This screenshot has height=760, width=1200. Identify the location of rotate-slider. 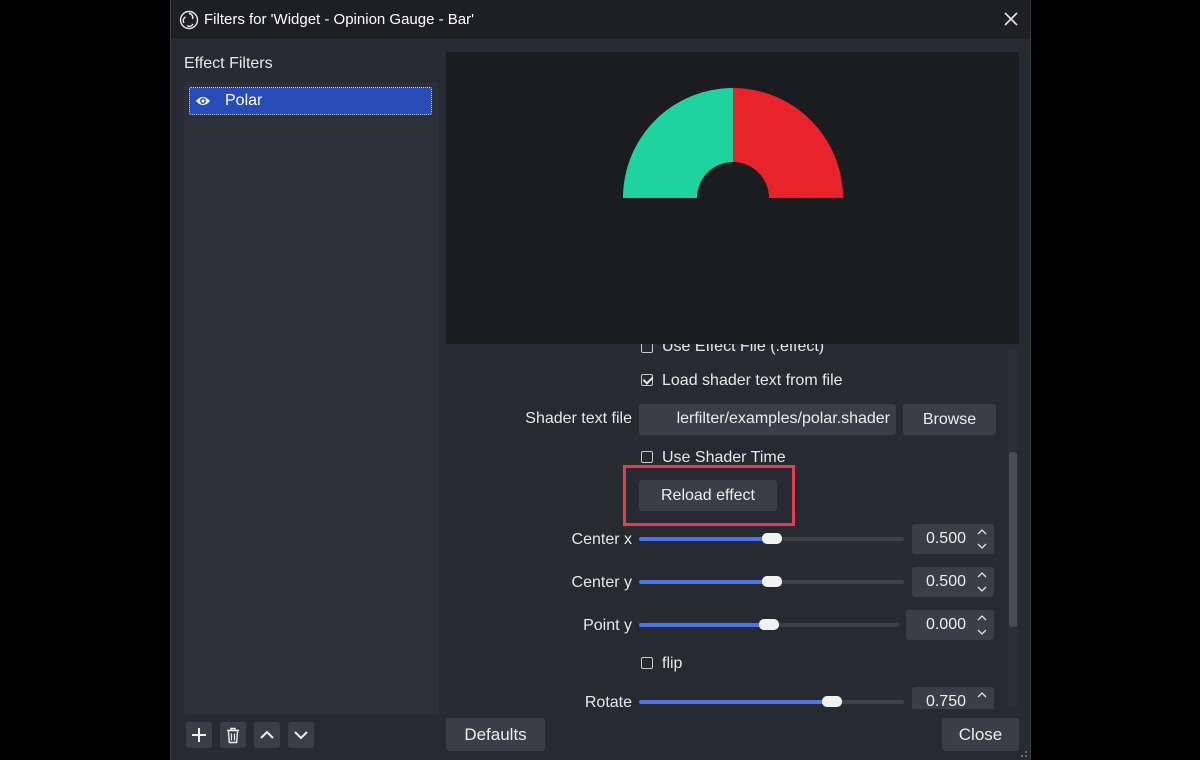
(771, 701).